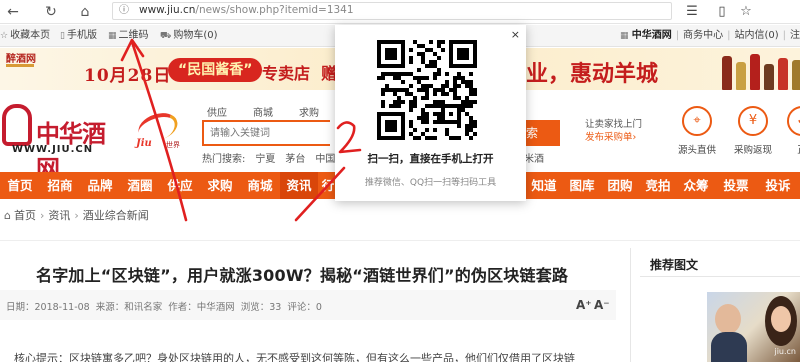 Image resolution: width=800 pixels, height=362 pixels. I want to click on nav-item-complaint: 投诉, so click(778, 185).